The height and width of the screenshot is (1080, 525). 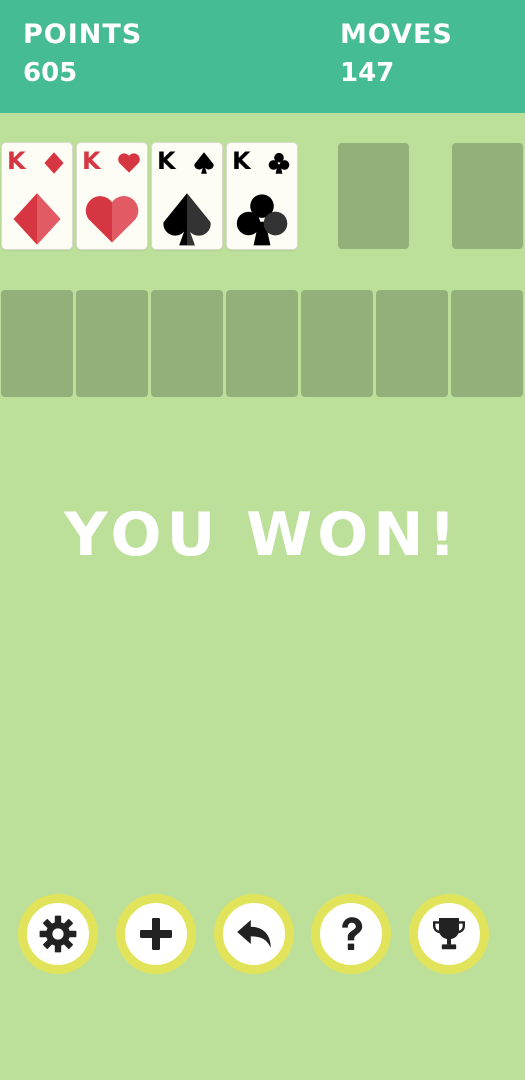 What do you see at coordinates (373, 196) in the screenshot?
I see `waste-slot` at bounding box center [373, 196].